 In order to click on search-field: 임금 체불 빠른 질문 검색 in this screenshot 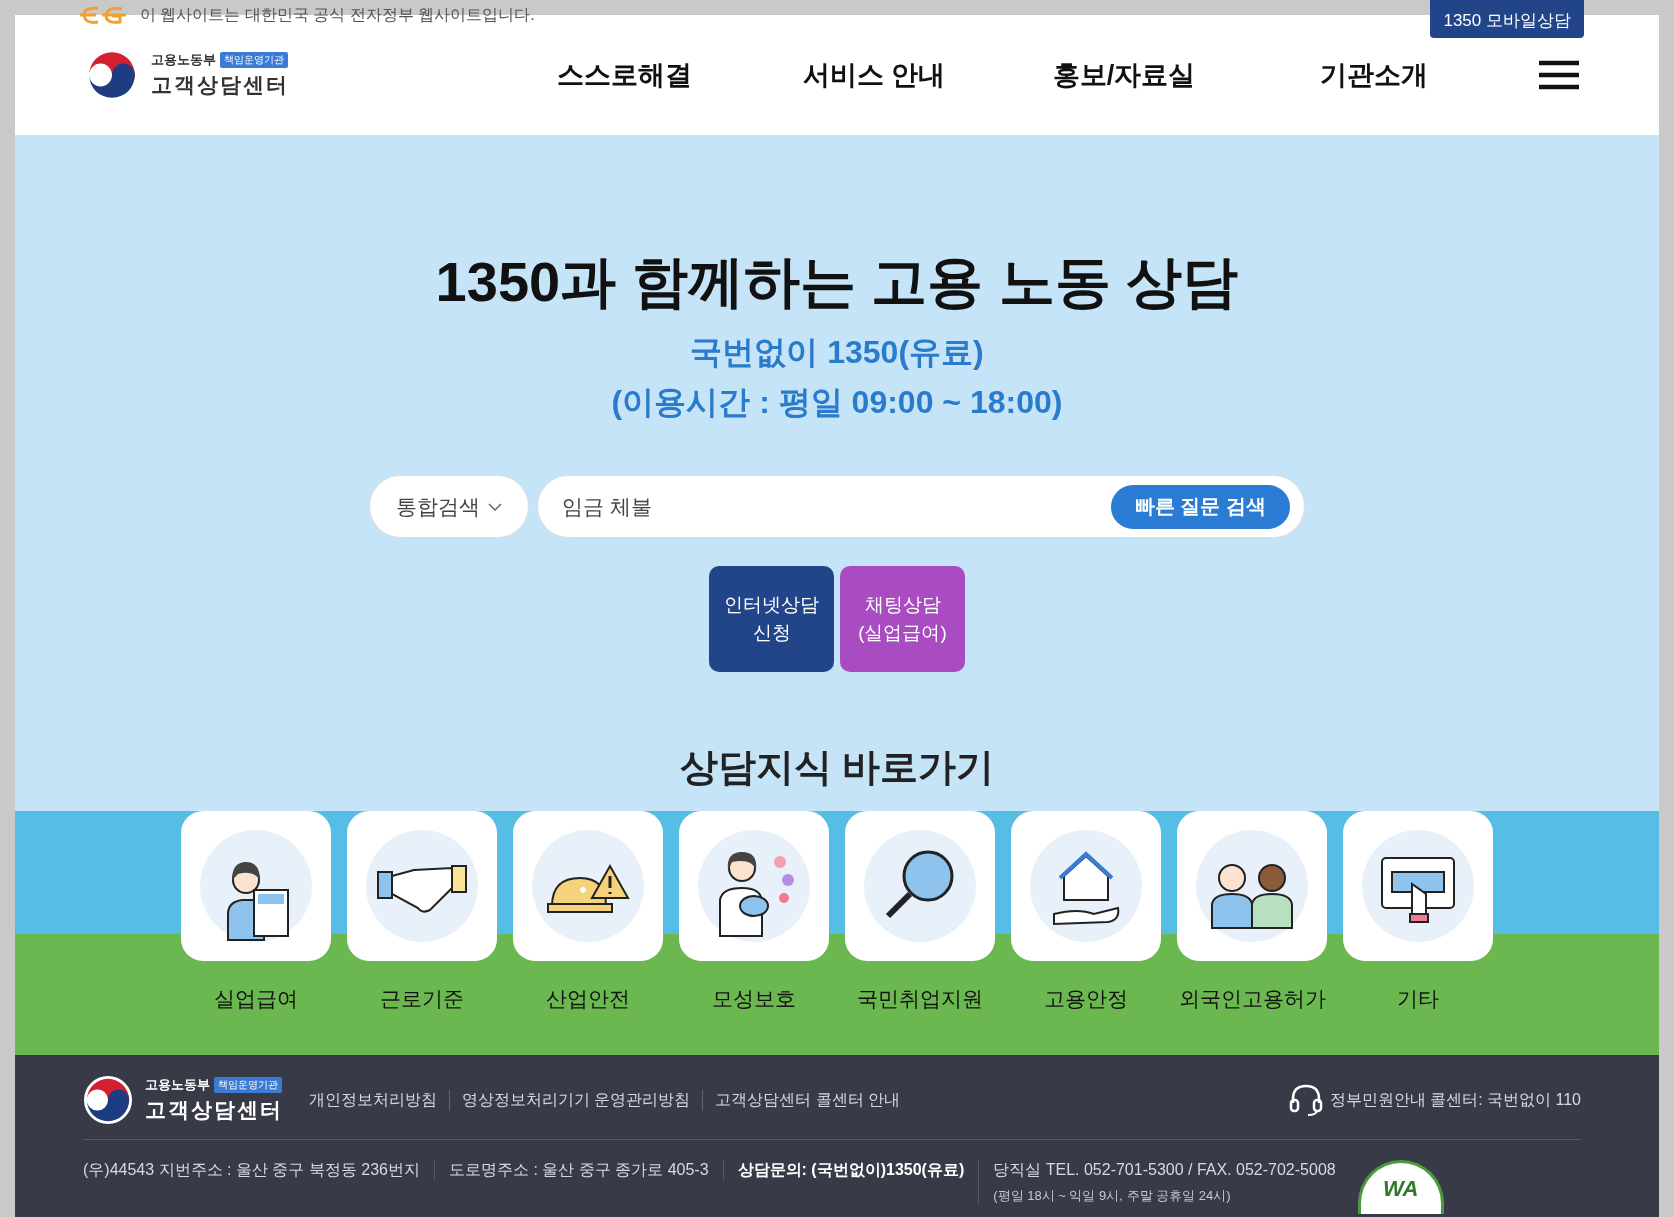, I will do `click(921, 506)`.